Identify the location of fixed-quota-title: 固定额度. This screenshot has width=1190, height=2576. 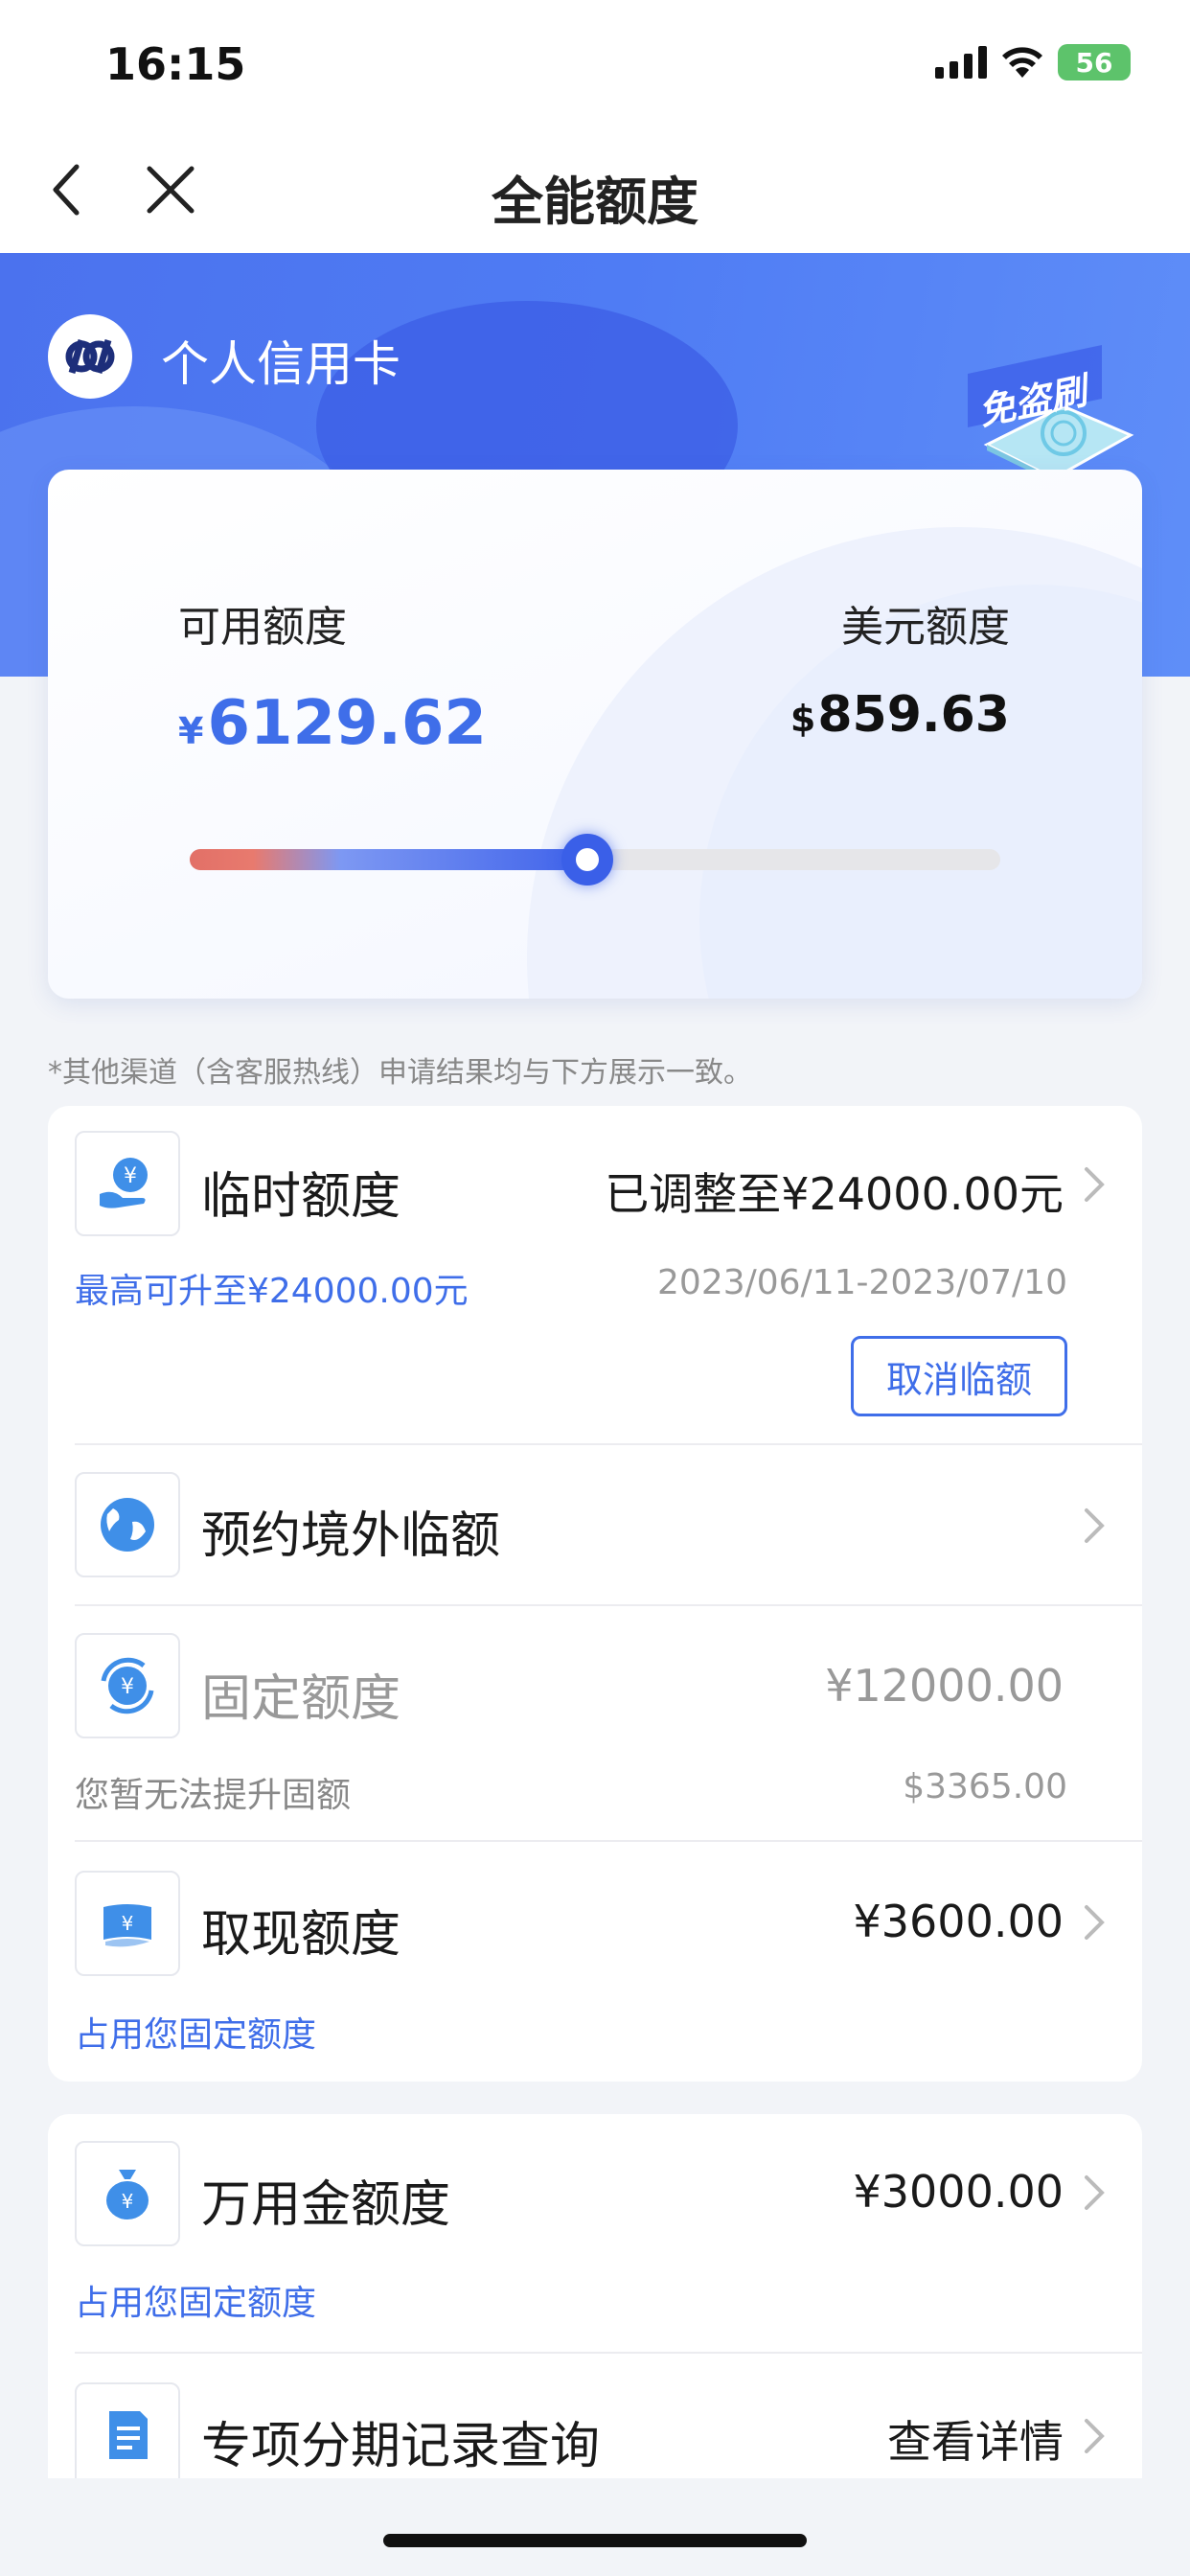
(301, 1699).